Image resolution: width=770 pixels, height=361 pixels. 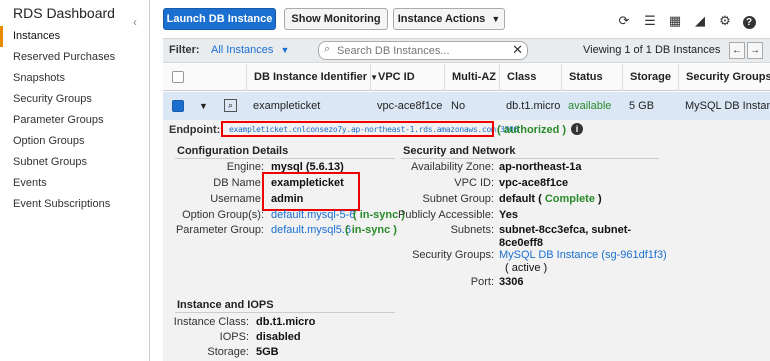 I want to click on public-label: Publicly Accessible:, so click(x=446, y=215).